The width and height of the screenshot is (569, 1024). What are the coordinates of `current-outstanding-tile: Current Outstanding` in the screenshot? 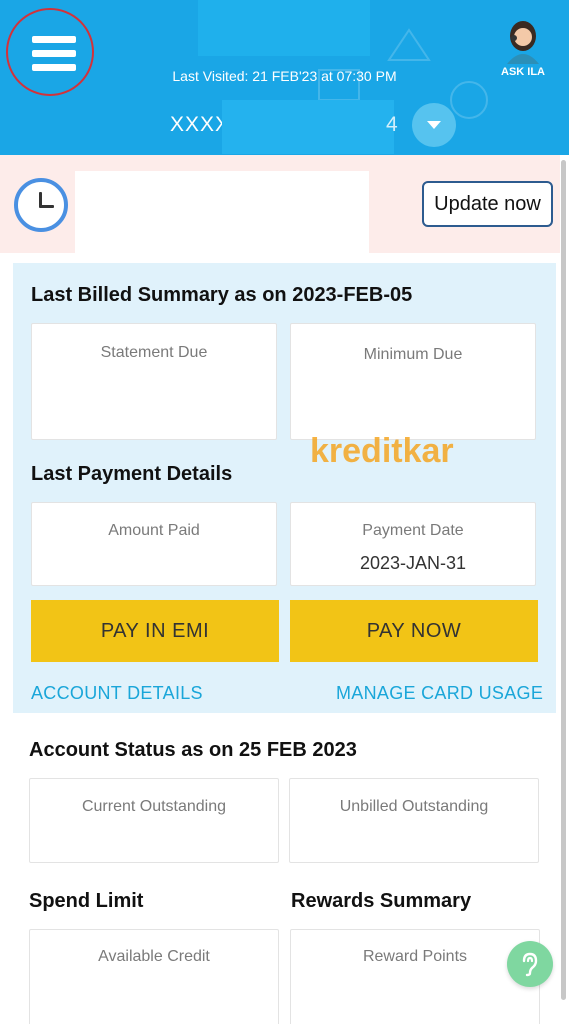 It's located at (154, 820).